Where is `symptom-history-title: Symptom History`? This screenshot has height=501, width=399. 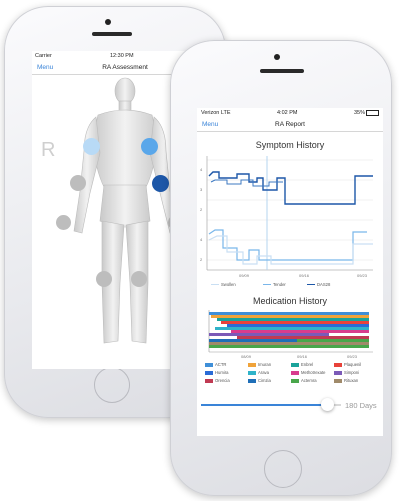 symptom-history-title: Symptom History is located at coordinates (290, 145).